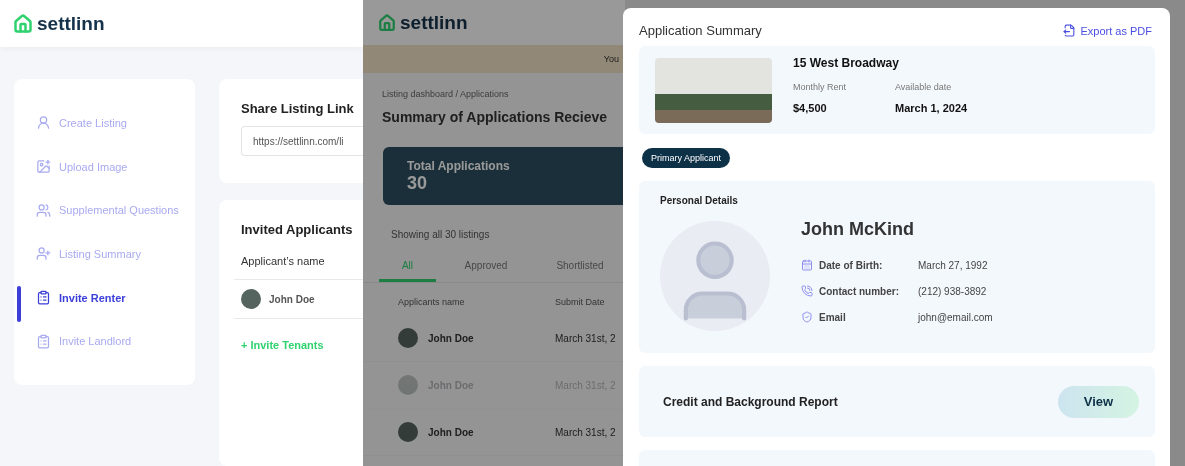 Image resolution: width=1185 pixels, height=466 pixels. What do you see at coordinates (440, 234) in the screenshot?
I see `listing-count: Showing all 30 listings` at bounding box center [440, 234].